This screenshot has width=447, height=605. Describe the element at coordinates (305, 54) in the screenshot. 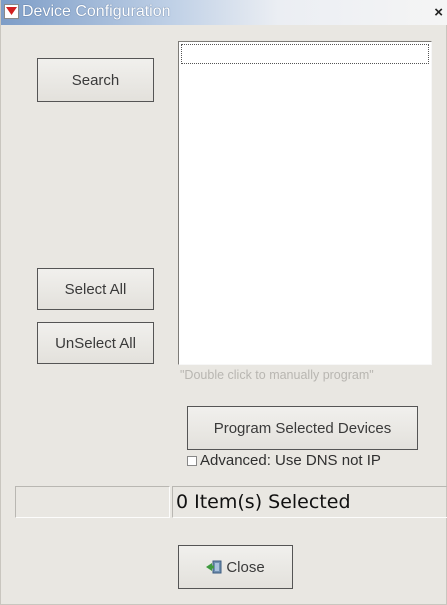

I see `list-focus-row` at that location.